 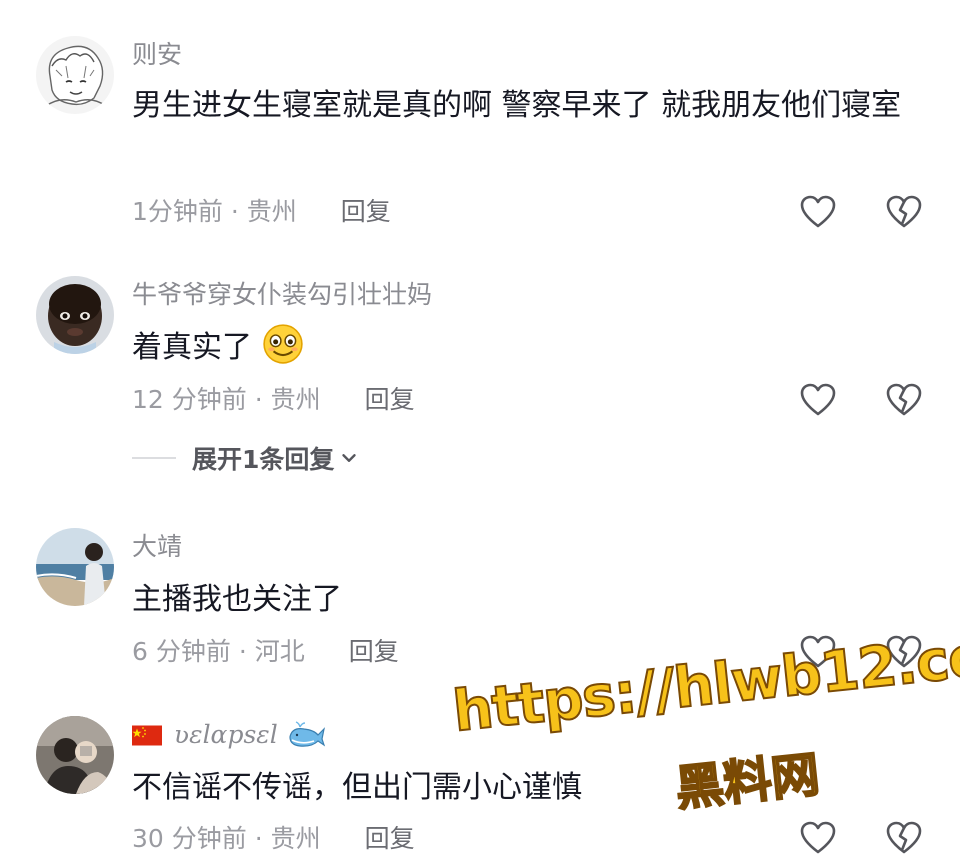 What do you see at coordinates (189, 399) in the screenshot?
I see `comment-time: 12 分钟前` at bounding box center [189, 399].